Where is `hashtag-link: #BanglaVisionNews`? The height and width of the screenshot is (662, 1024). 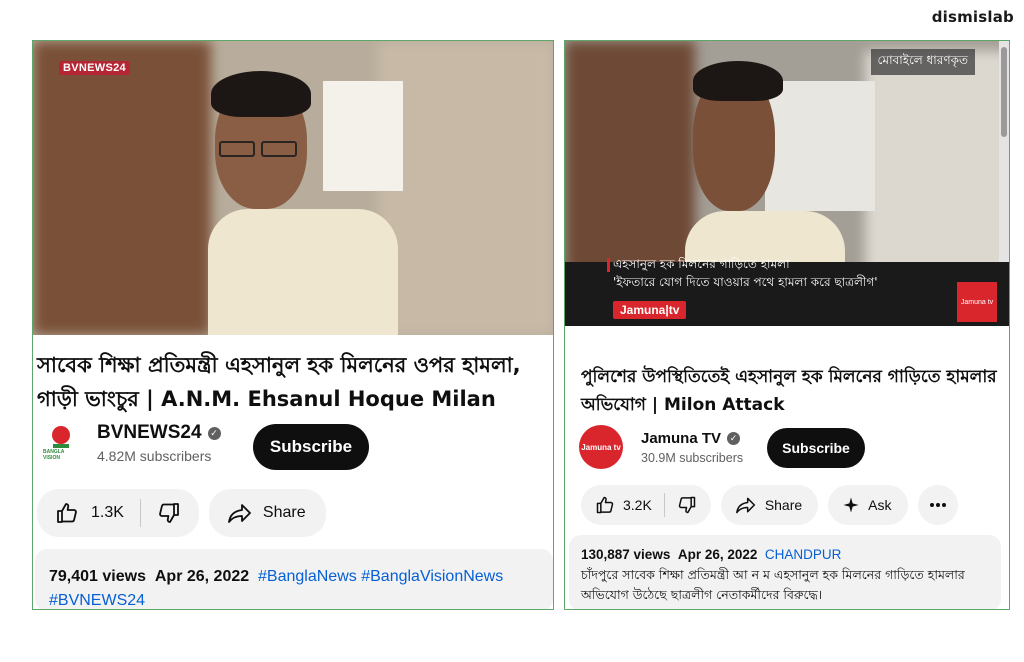
hashtag-link: #BanglaVisionNews is located at coordinates (432, 576).